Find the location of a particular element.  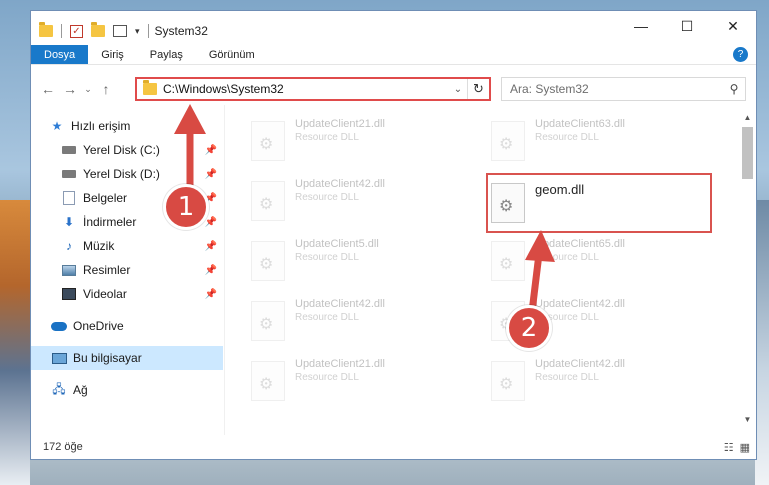

new-folder-icon is located at coordinates (98, 29).